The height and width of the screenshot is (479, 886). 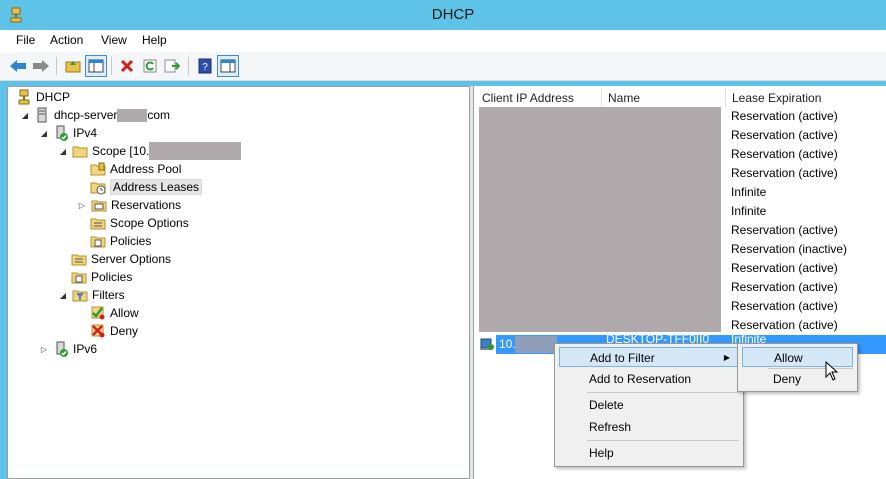 What do you see at coordinates (156, 187) in the screenshot?
I see `tree-label-address-leases: Address Leases` at bounding box center [156, 187].